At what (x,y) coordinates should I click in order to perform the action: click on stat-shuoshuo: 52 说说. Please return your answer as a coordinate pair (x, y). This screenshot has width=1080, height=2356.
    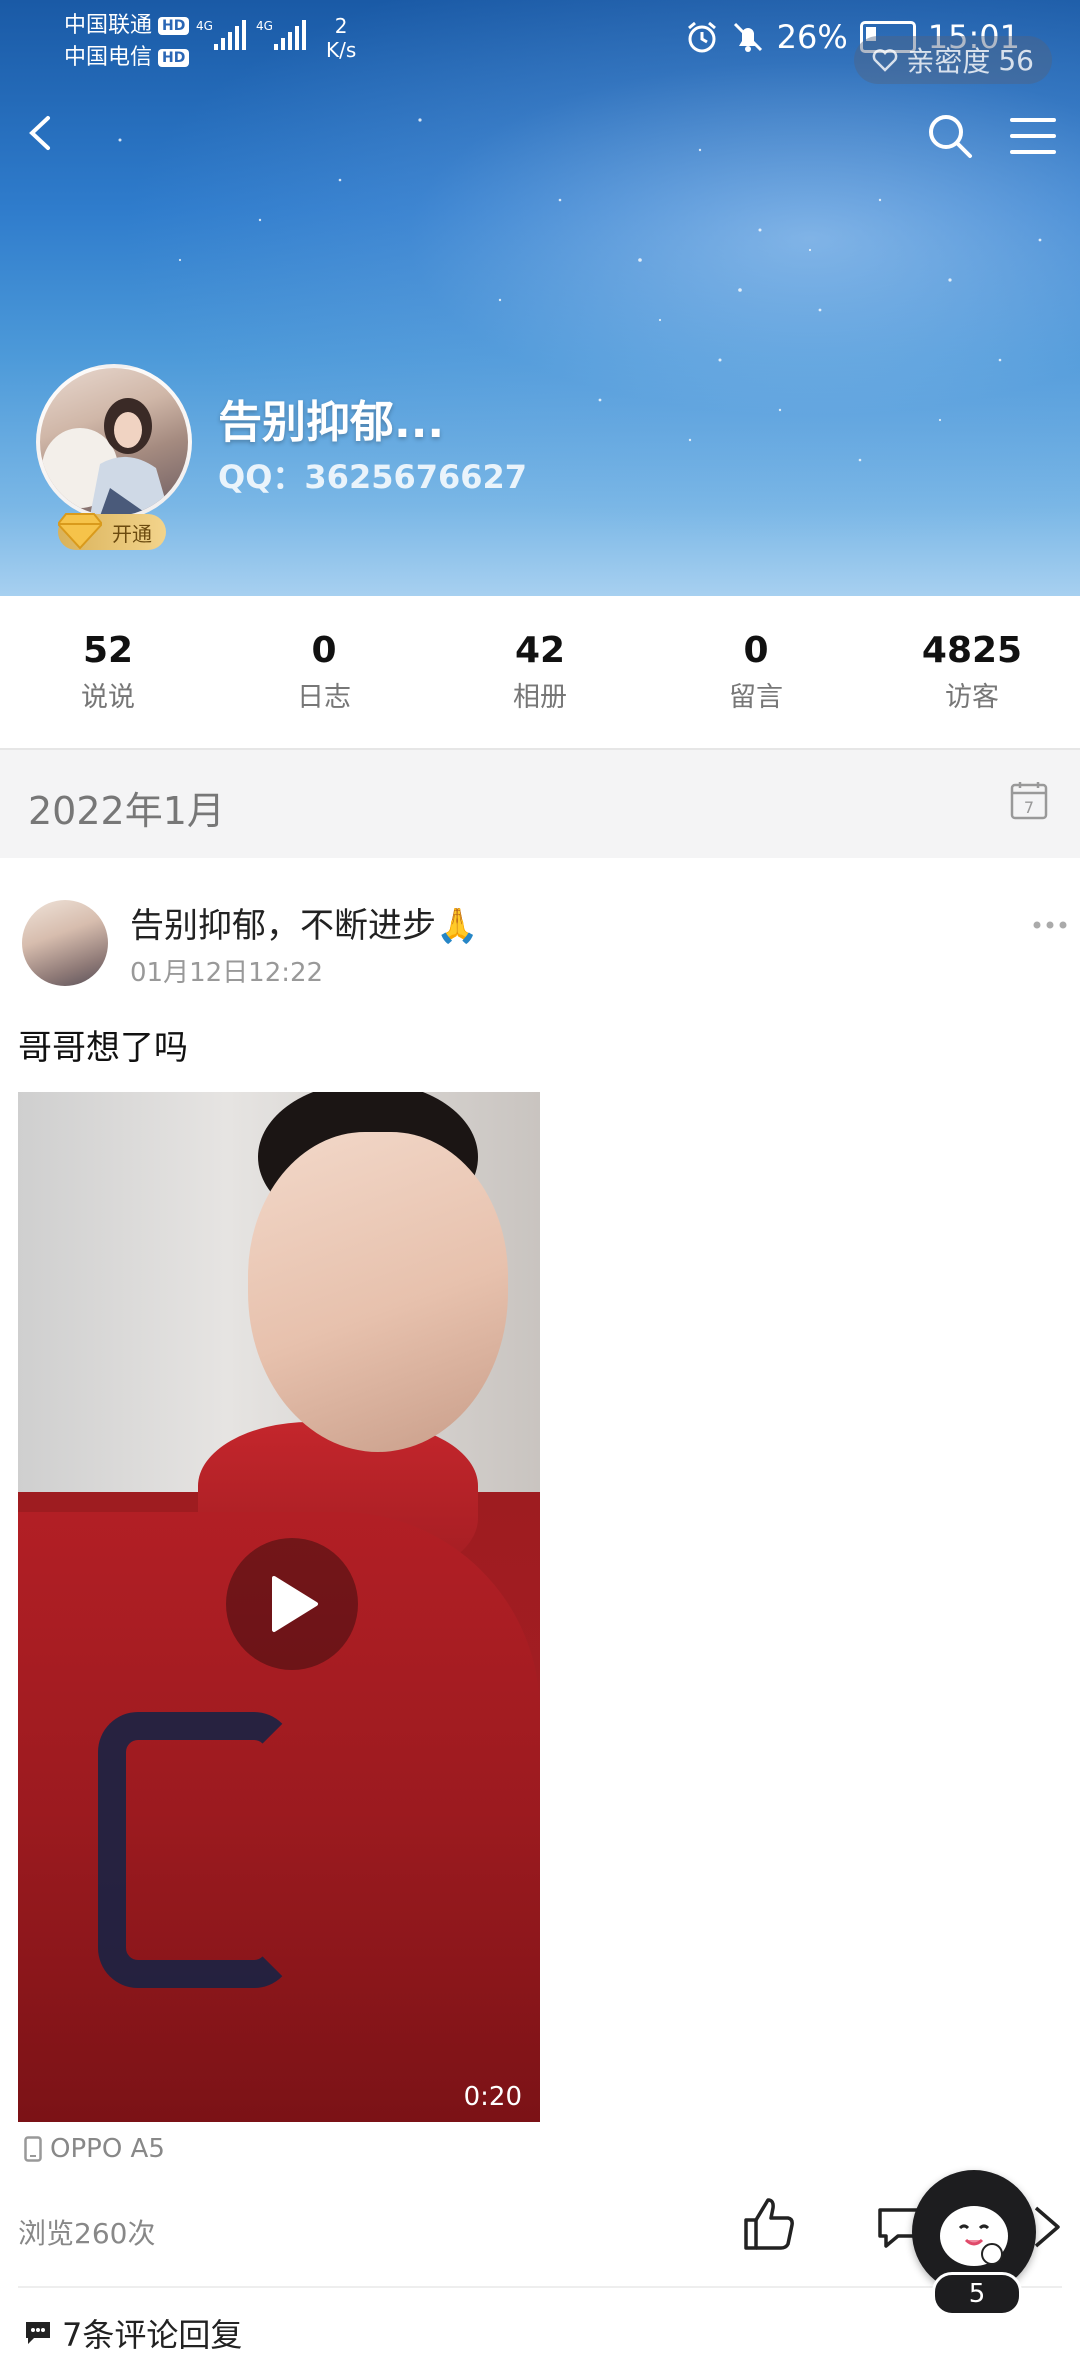
    Looking at the image, I should click on (108, 672).